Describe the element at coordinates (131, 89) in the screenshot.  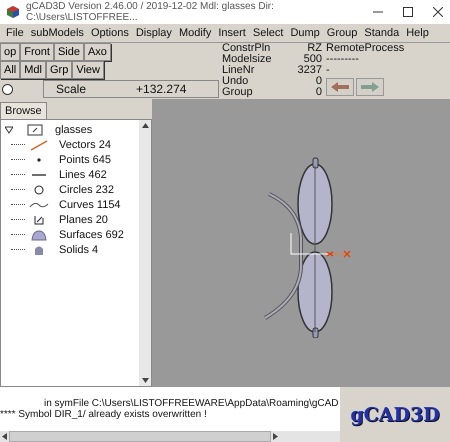
I see `scale-field: Scale +132.274` at that location.